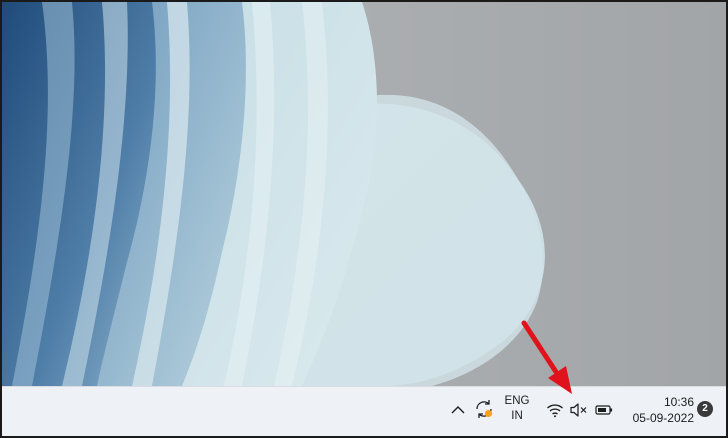  I want to click on wifi-icon, so click(555, 411).